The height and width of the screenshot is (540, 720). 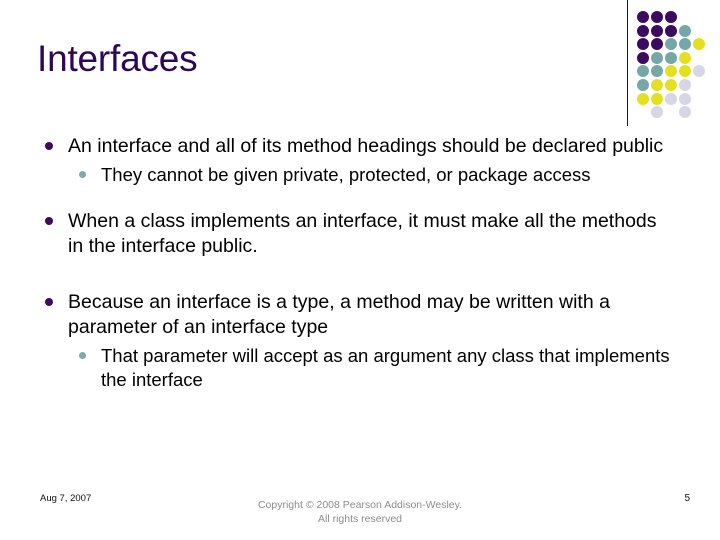 I want to click on footer-copyright-line-1: Copyright © 2008 Pearson Addison-Wesley., so click(x=360, y=505).